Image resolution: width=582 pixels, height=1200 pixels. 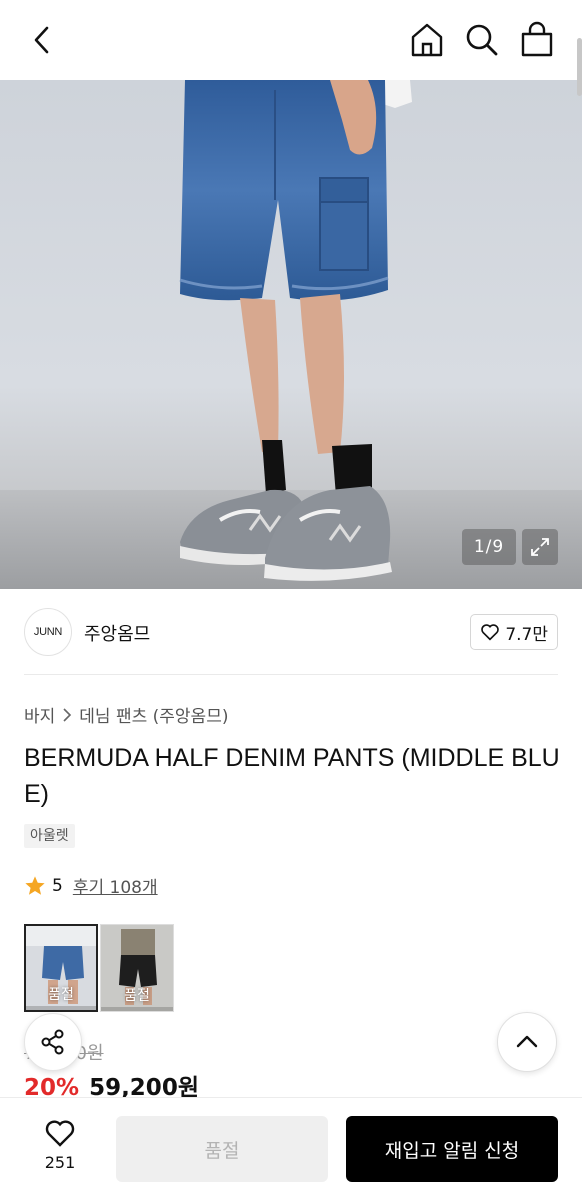 What do you see at coordinates (57, 885) in the screenshot?
I see `rating-score: 5` at bounding box center [57, 885].